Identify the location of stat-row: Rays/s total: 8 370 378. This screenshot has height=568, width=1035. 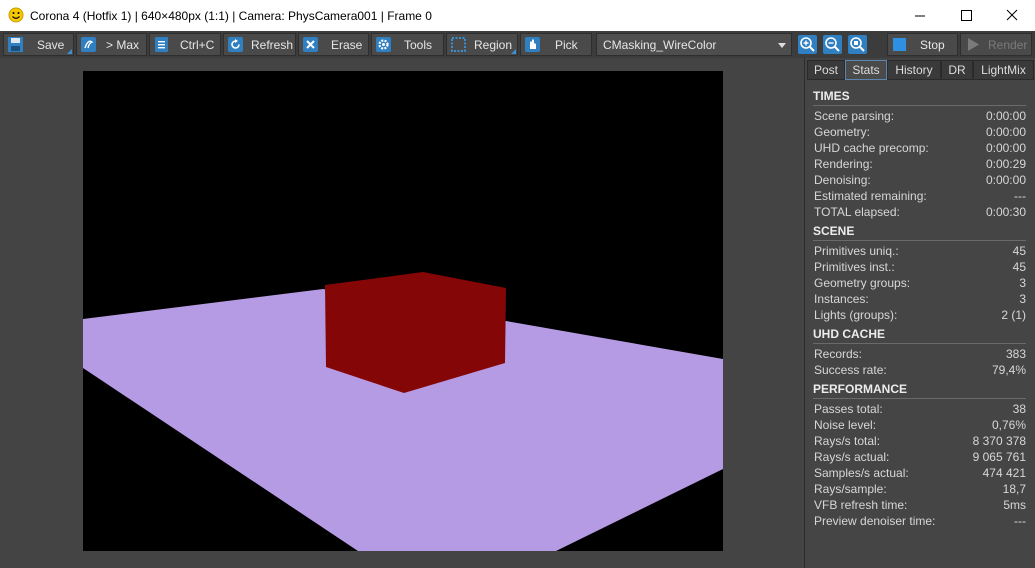
(919, 441).